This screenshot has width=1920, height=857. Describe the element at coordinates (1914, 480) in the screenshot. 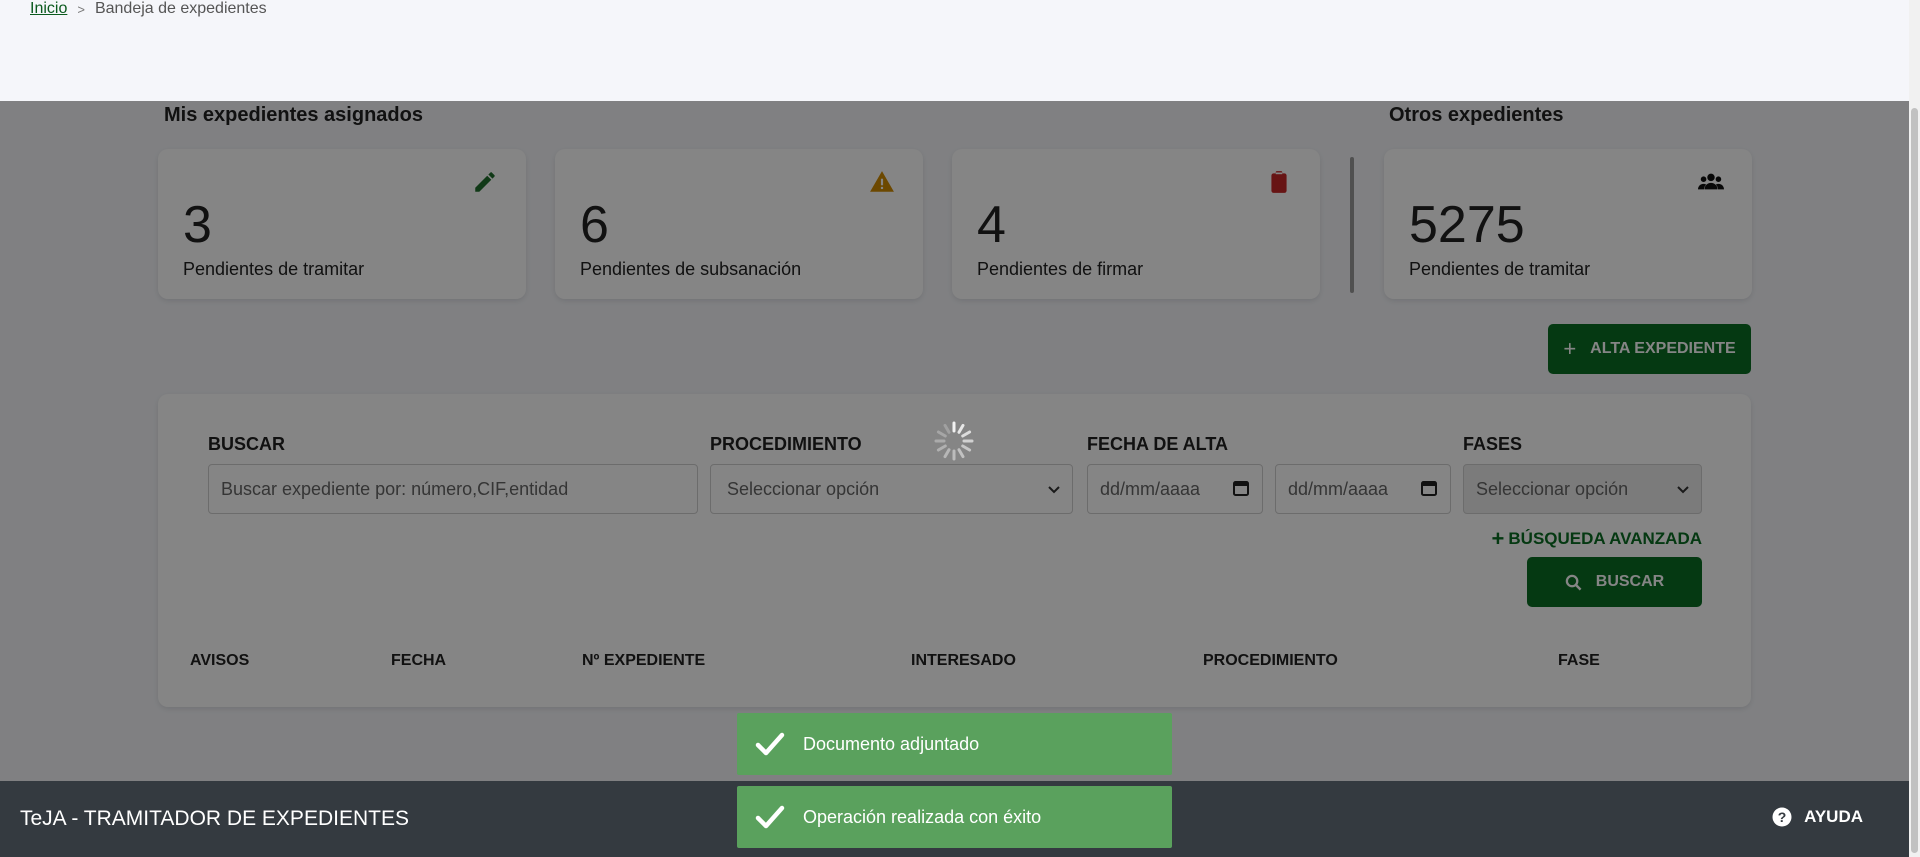

I see `scrollbar-thumb` at that location.